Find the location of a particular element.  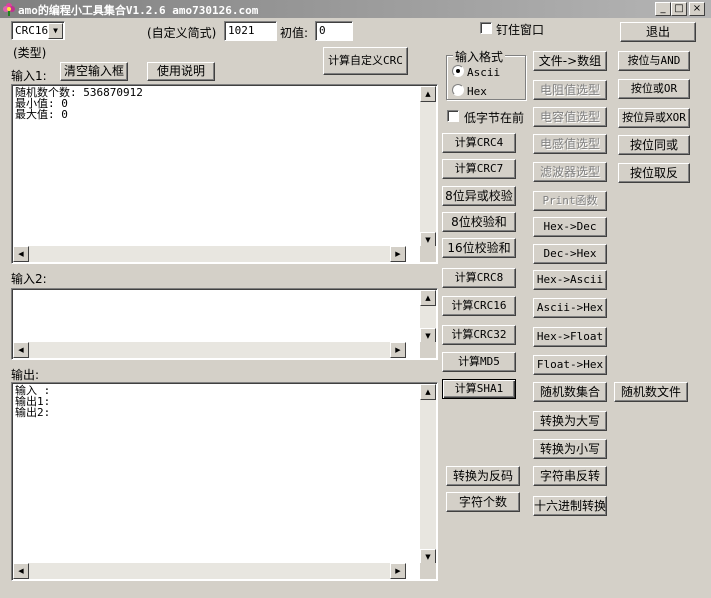

to-lowercase-button: 转换为小写 is located at coordinates (570, 449).